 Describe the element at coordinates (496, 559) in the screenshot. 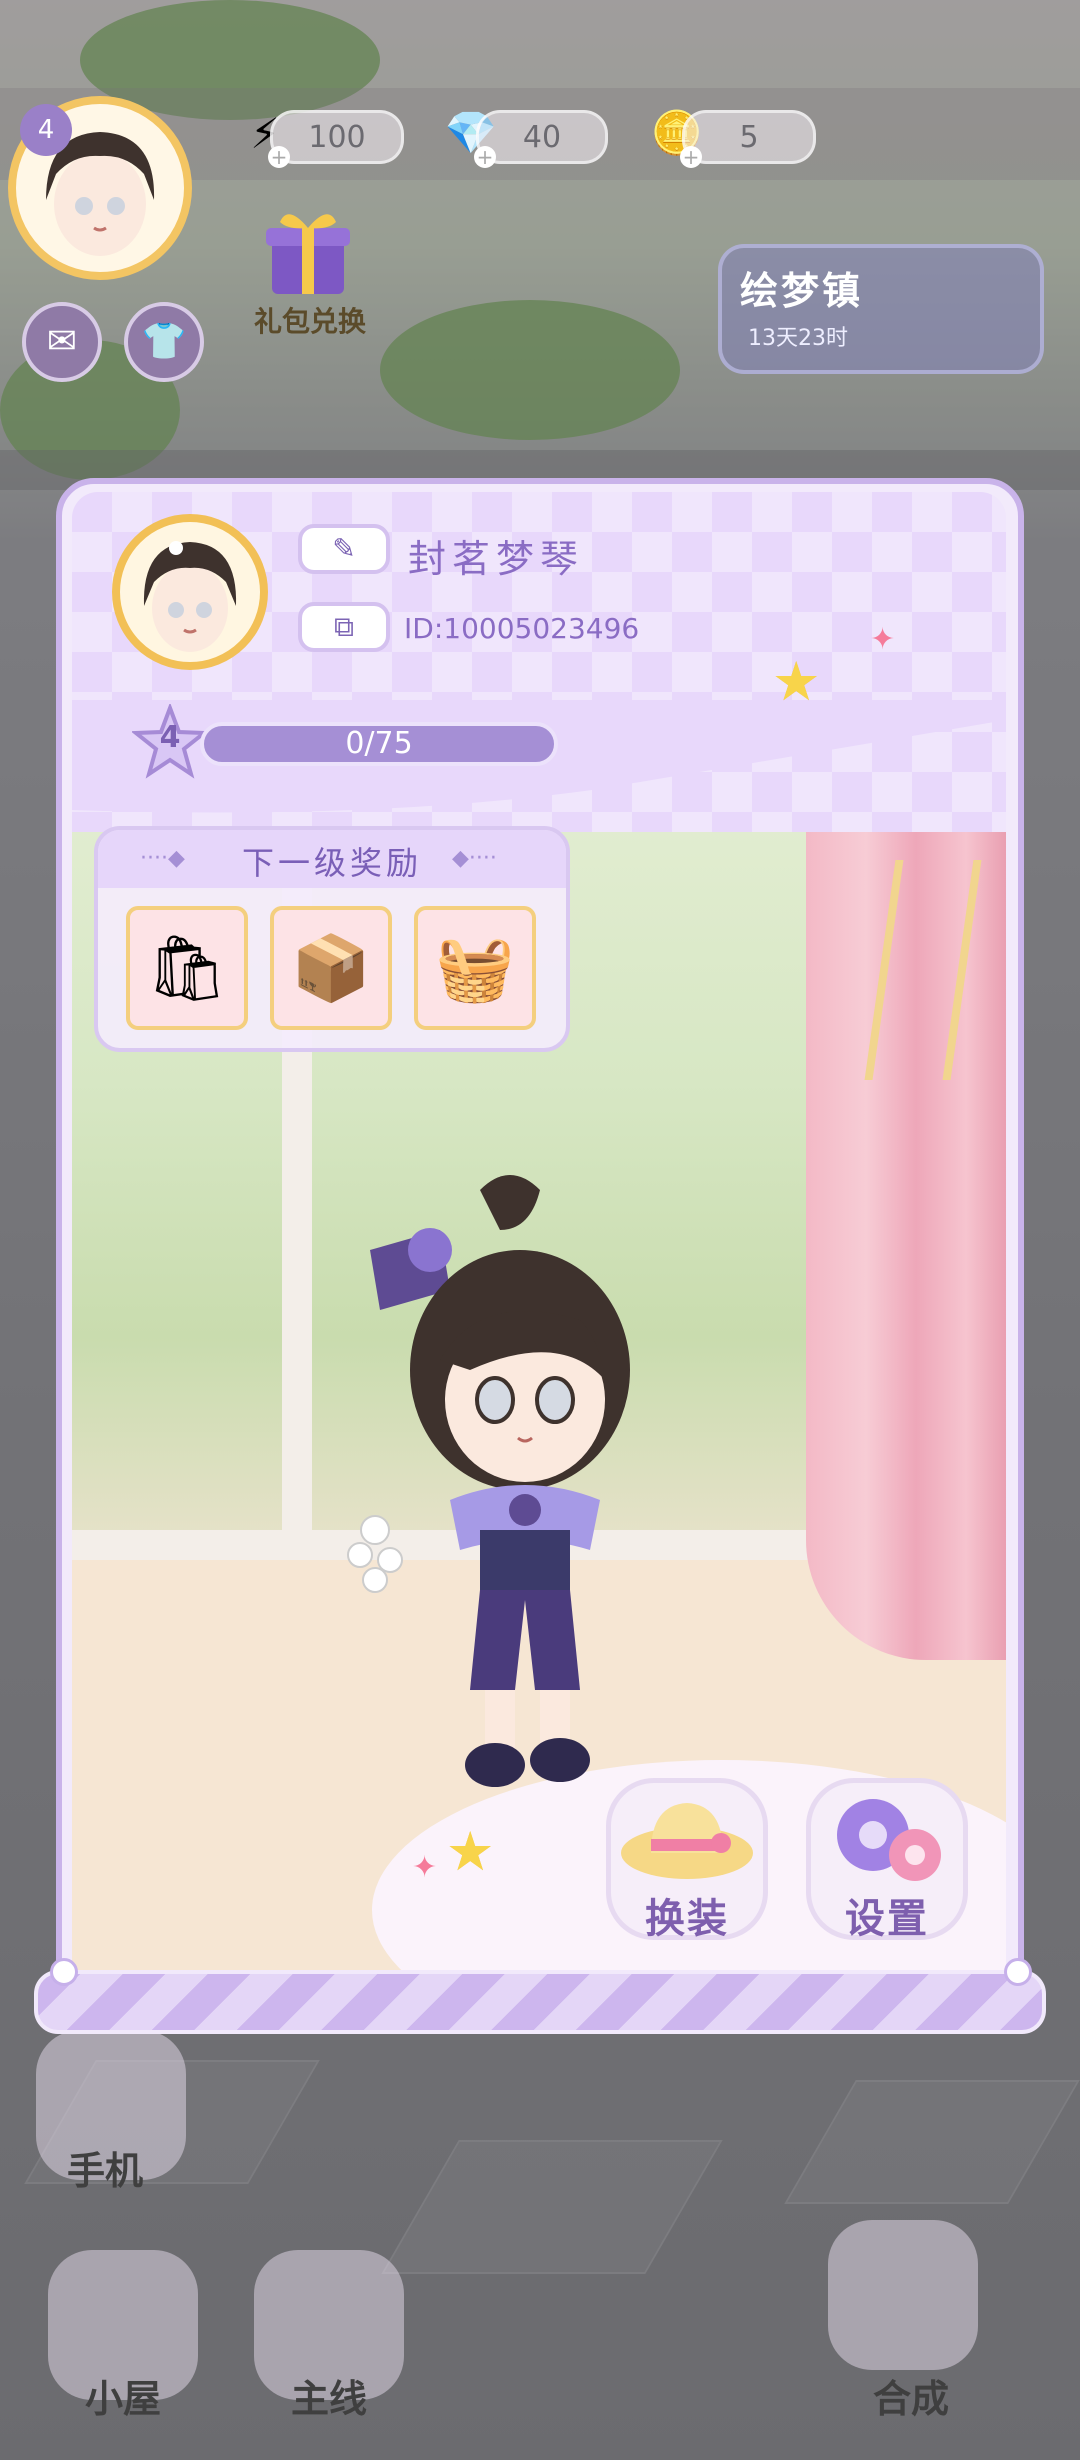

I see `player-name: 封茗梦琴` at that location.